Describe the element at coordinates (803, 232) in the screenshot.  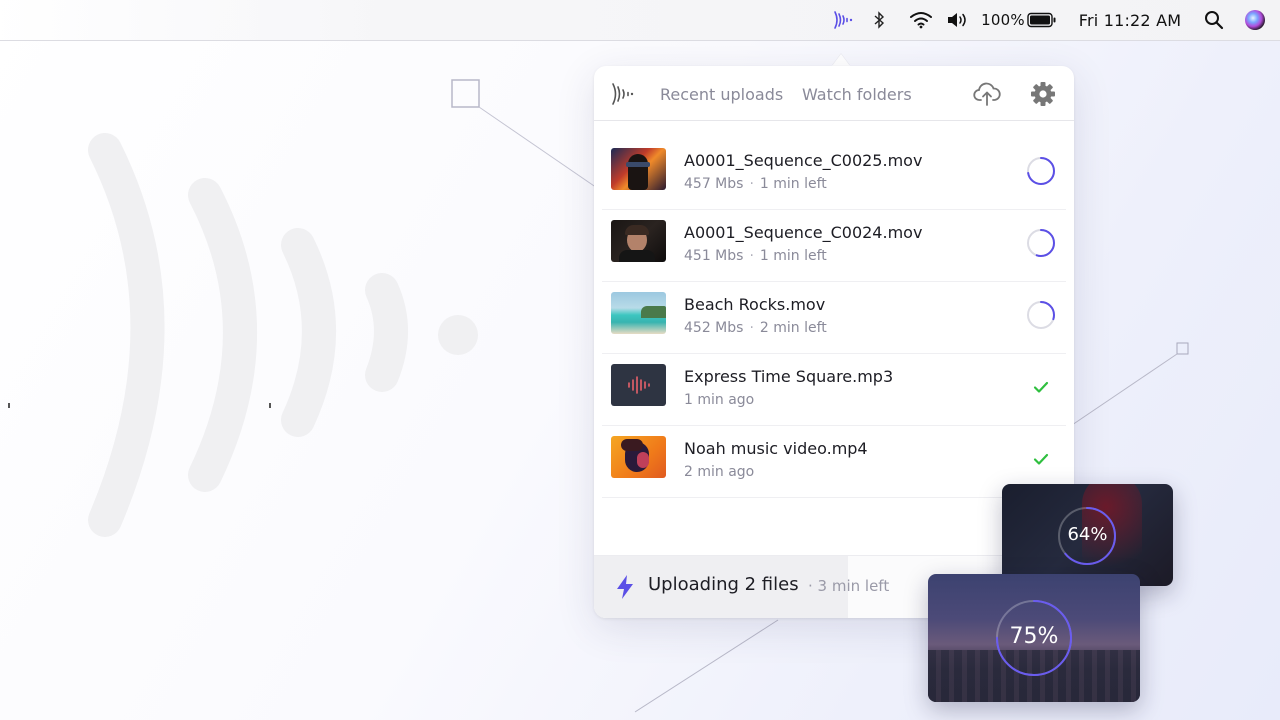
I see `file-name: A0001_Sequence_C0024.mov` at that location.